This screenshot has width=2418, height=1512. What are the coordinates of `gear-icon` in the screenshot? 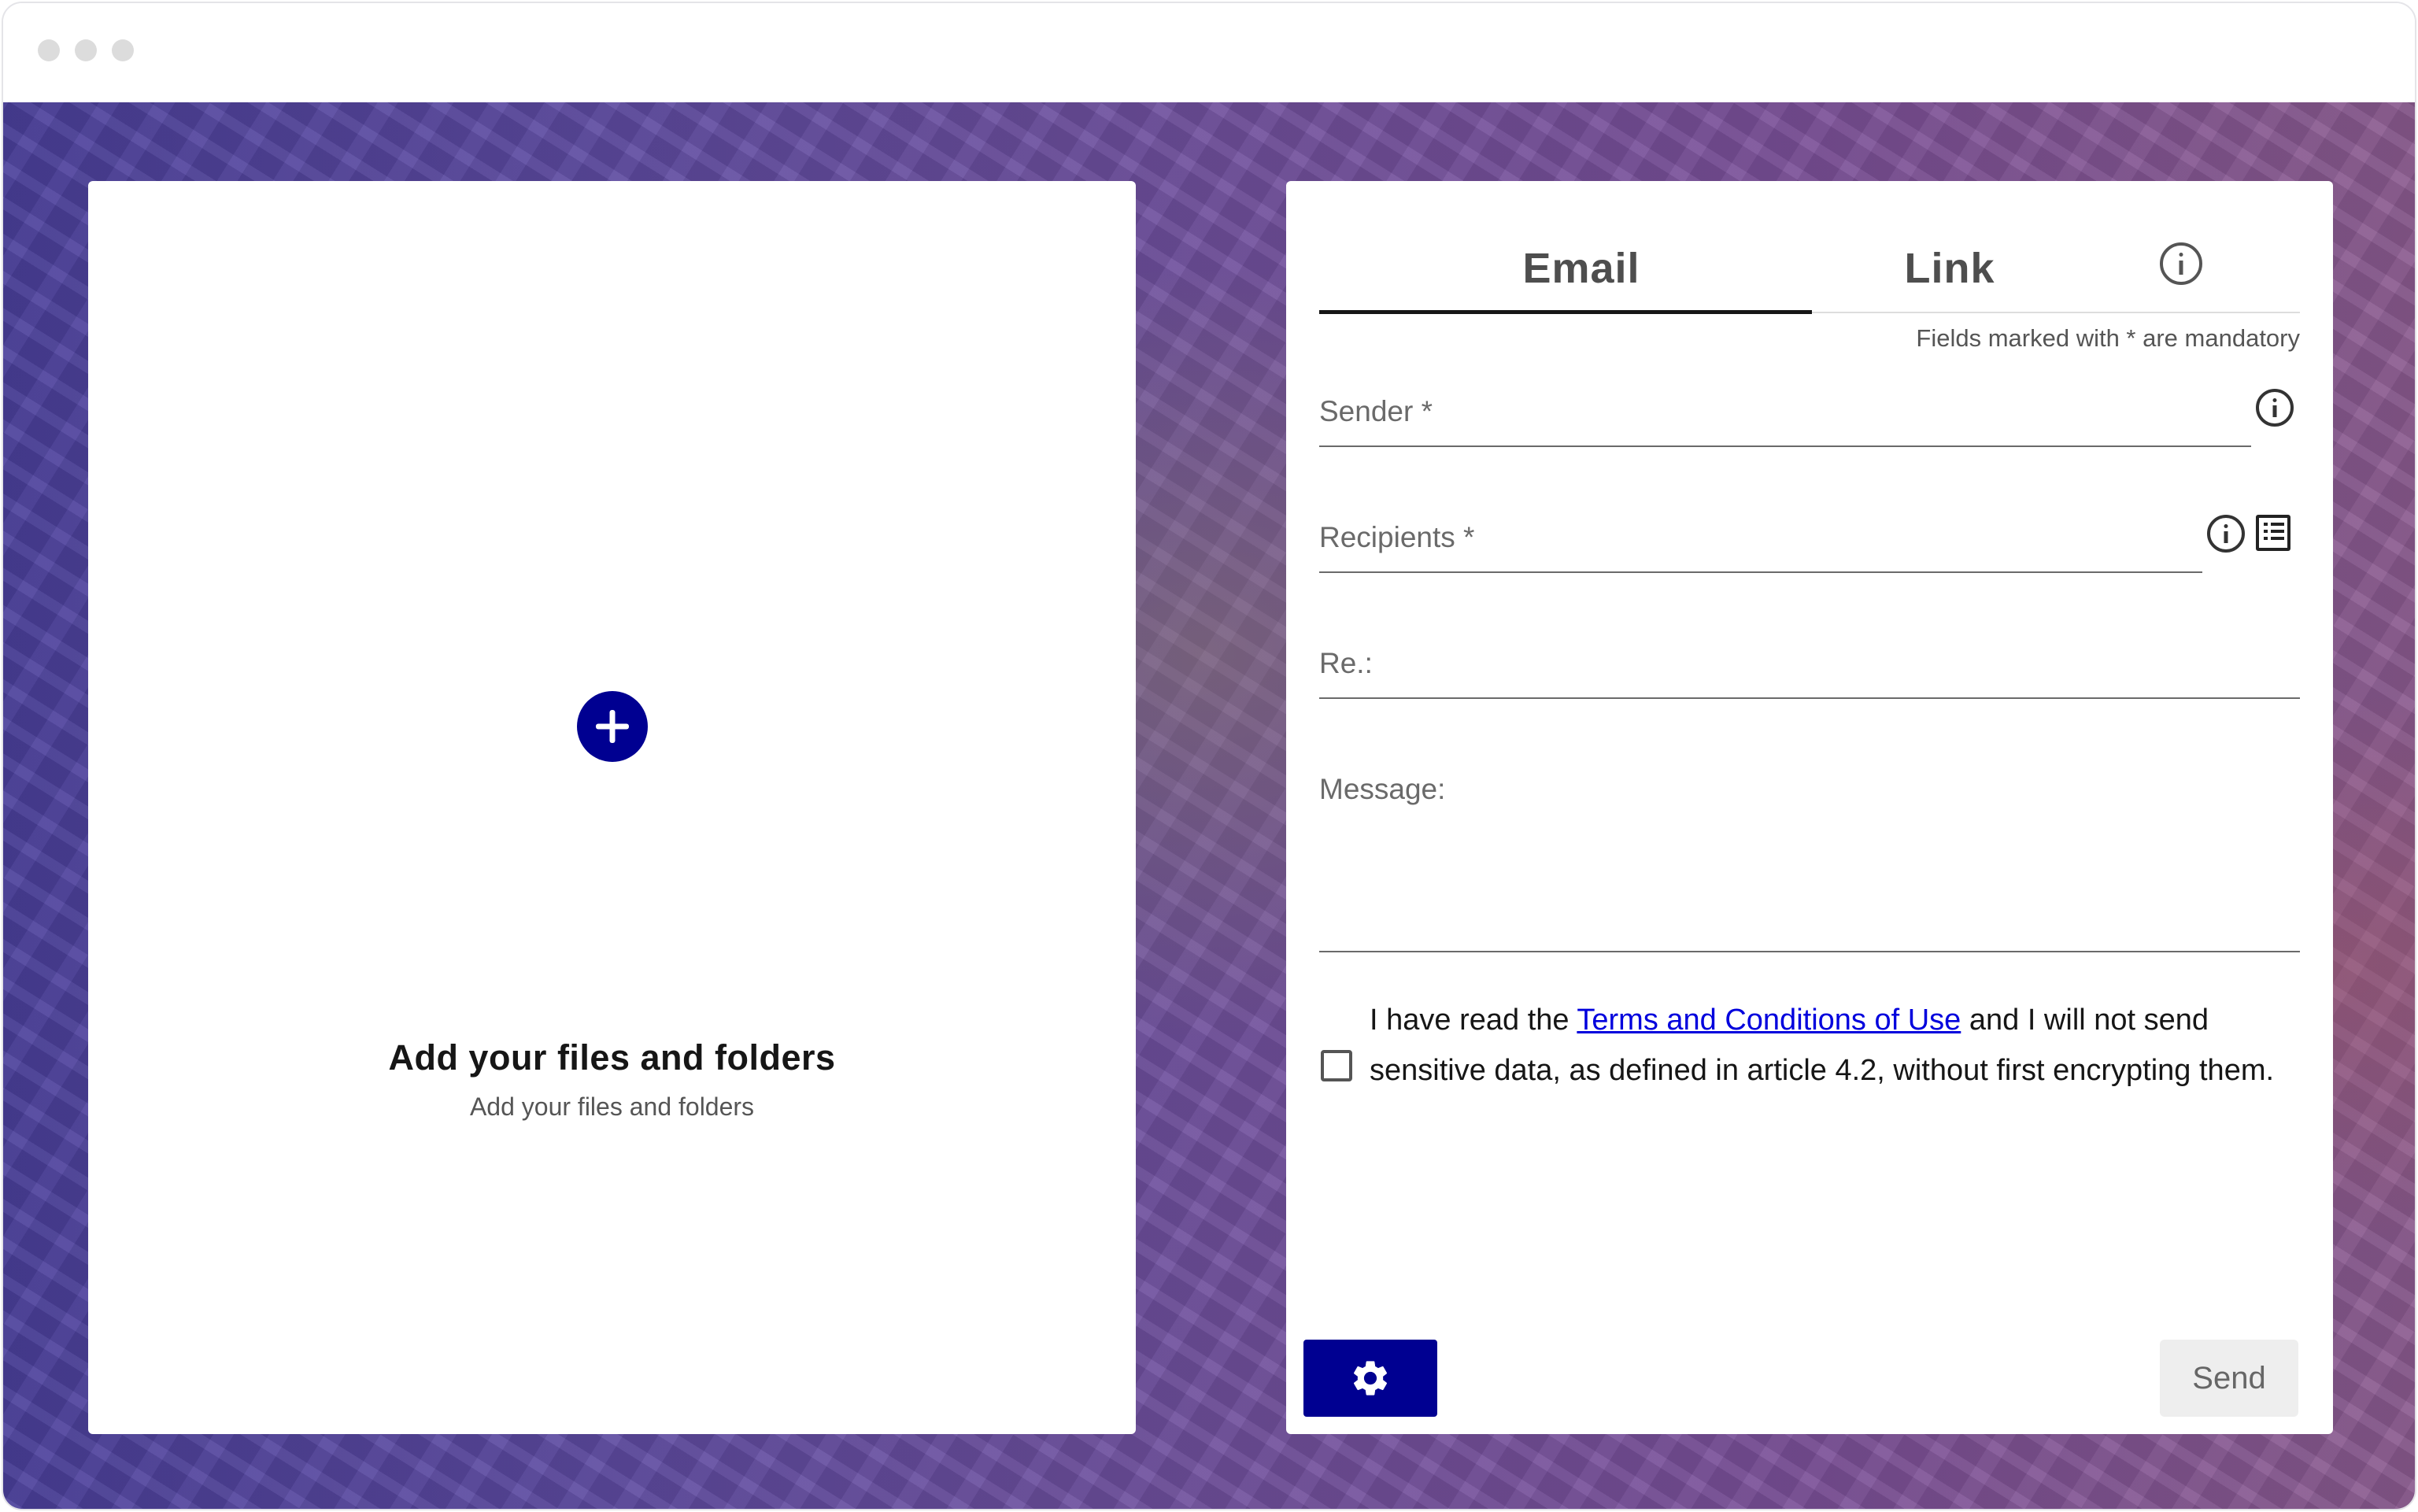 It's located at (1370, 1378).